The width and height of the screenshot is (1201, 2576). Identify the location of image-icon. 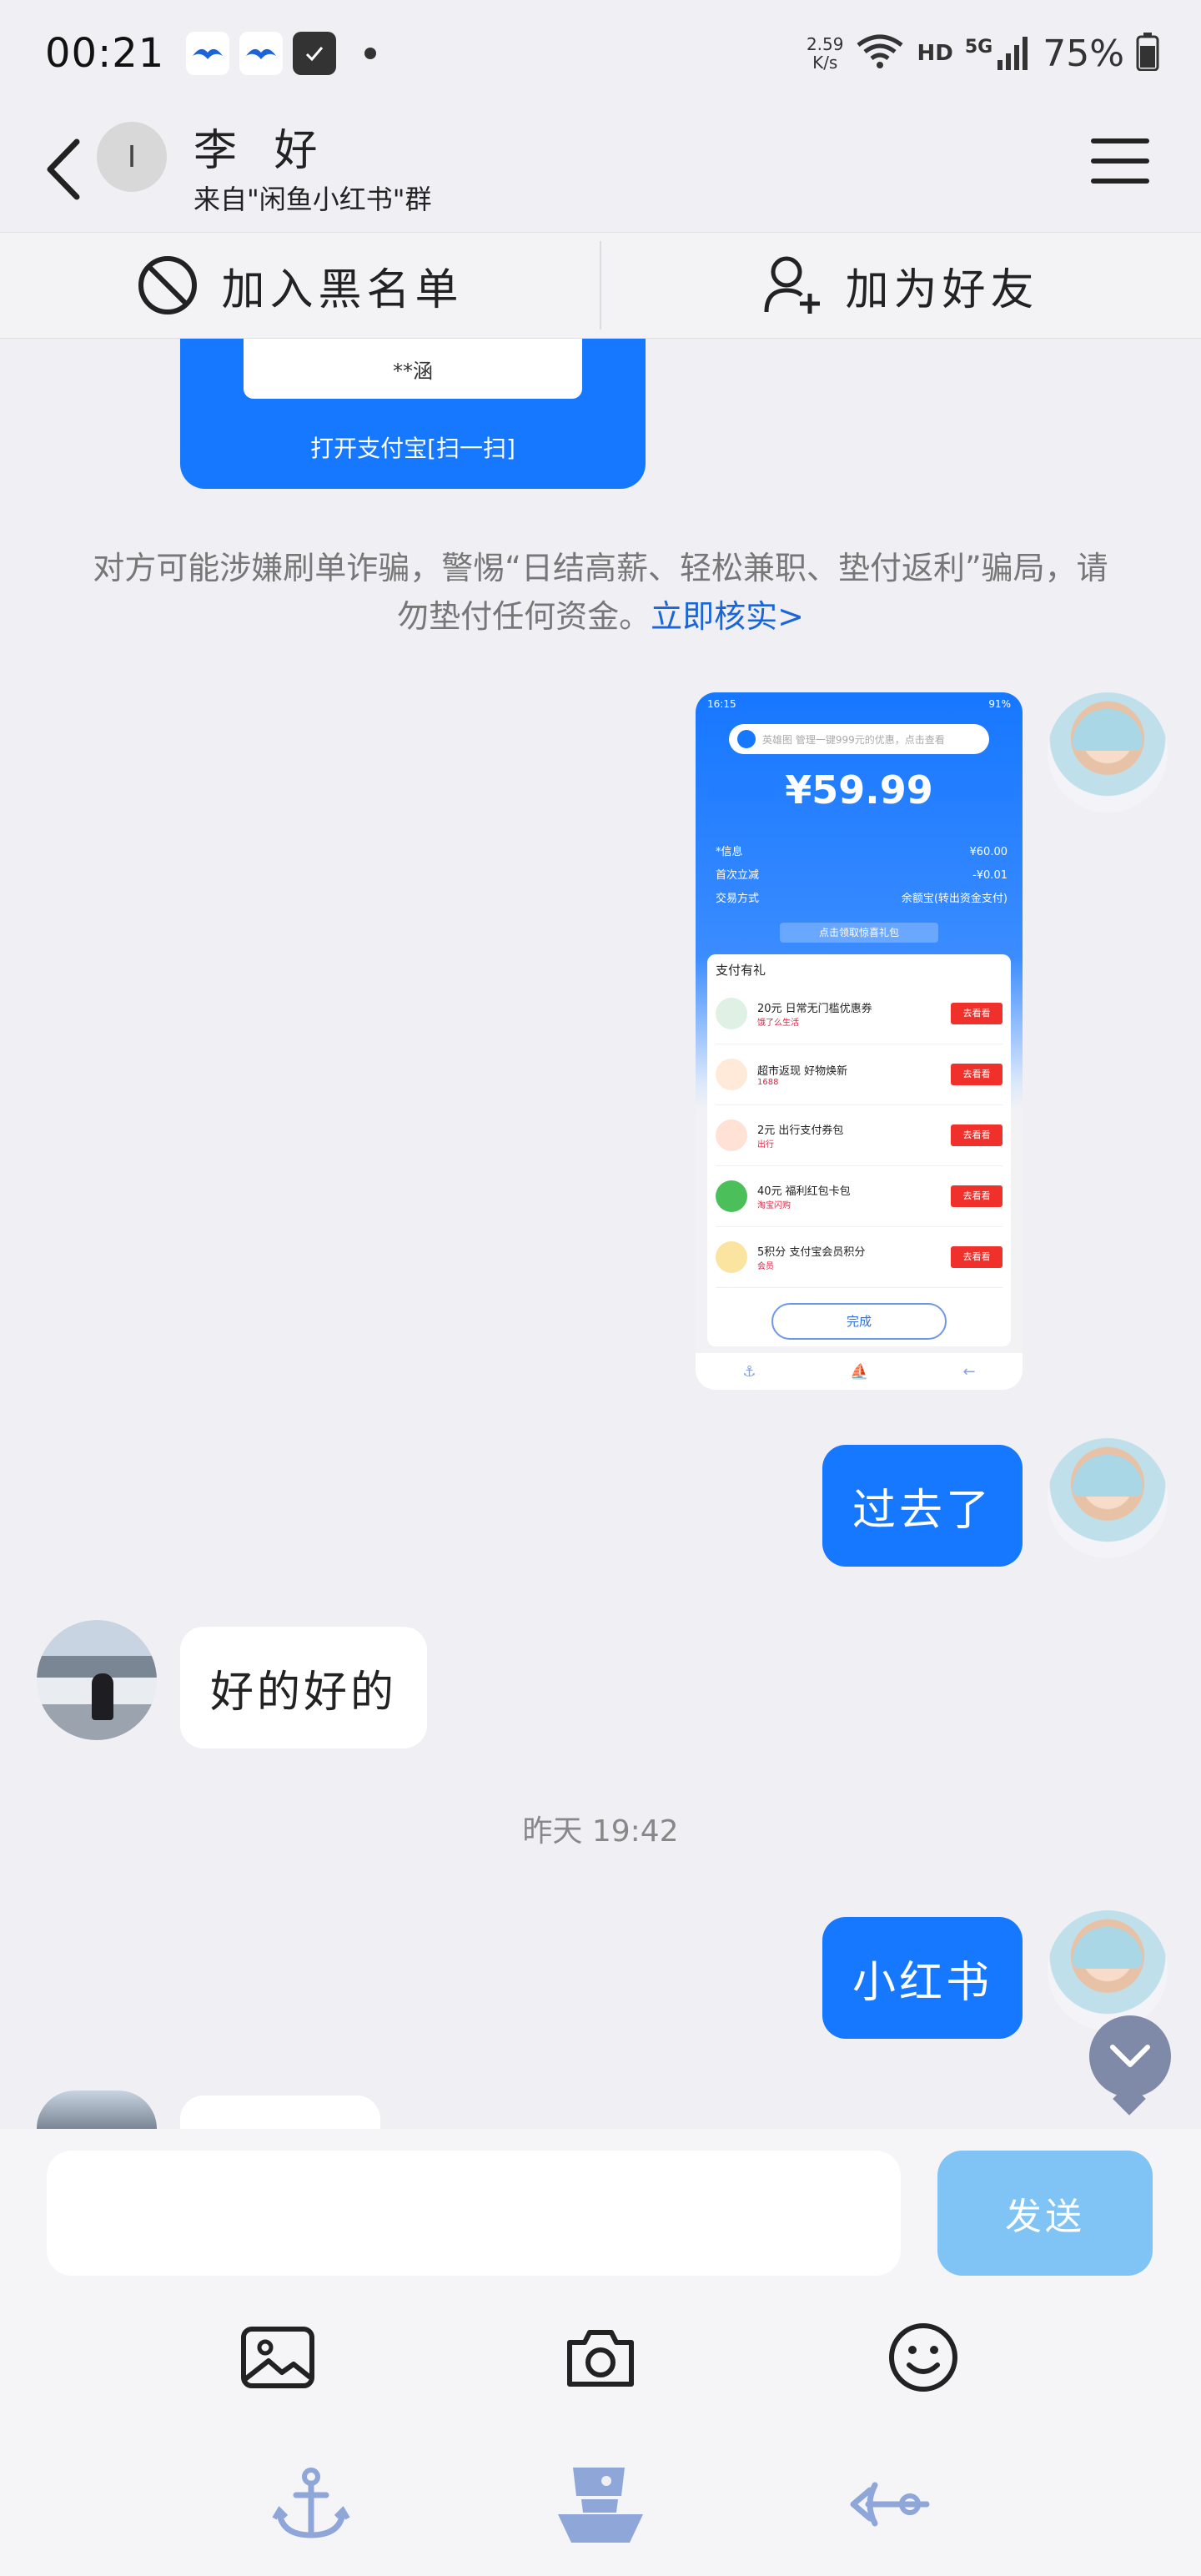
(278, 2357).